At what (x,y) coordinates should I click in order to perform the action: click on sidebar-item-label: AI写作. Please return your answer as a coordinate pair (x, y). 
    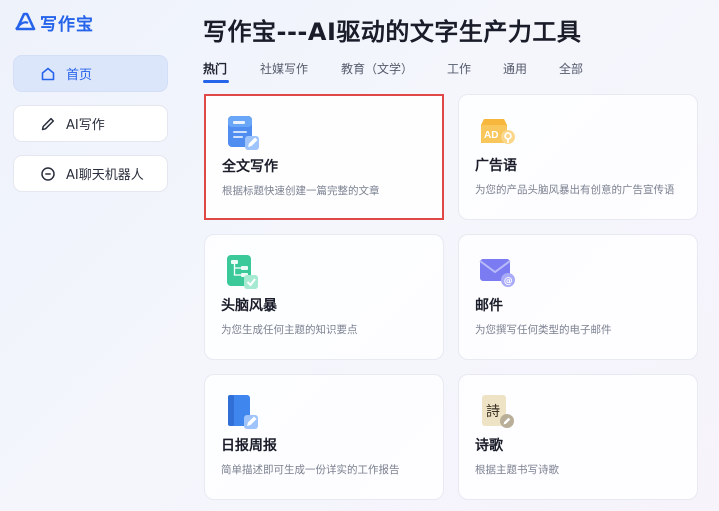
    Looking at the image, I should click on (85, 125).